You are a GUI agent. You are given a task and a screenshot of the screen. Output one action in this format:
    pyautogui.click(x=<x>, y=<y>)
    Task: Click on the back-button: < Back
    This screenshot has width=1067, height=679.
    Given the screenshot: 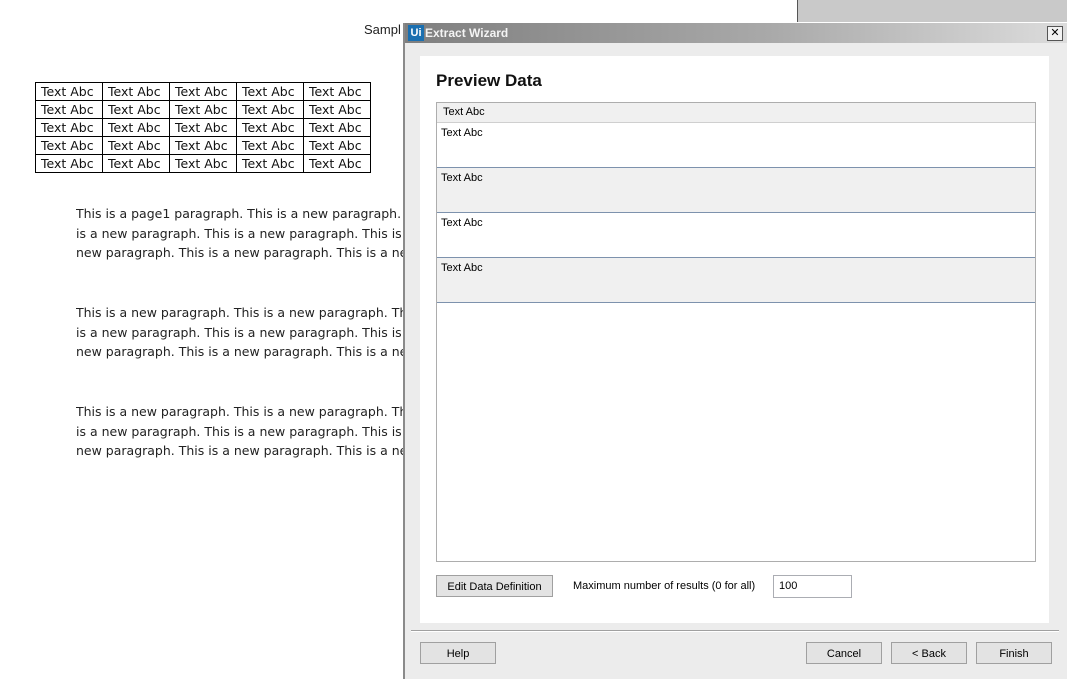 What is the action you would take?
    pyautogui.click(x=929, y=653)
    